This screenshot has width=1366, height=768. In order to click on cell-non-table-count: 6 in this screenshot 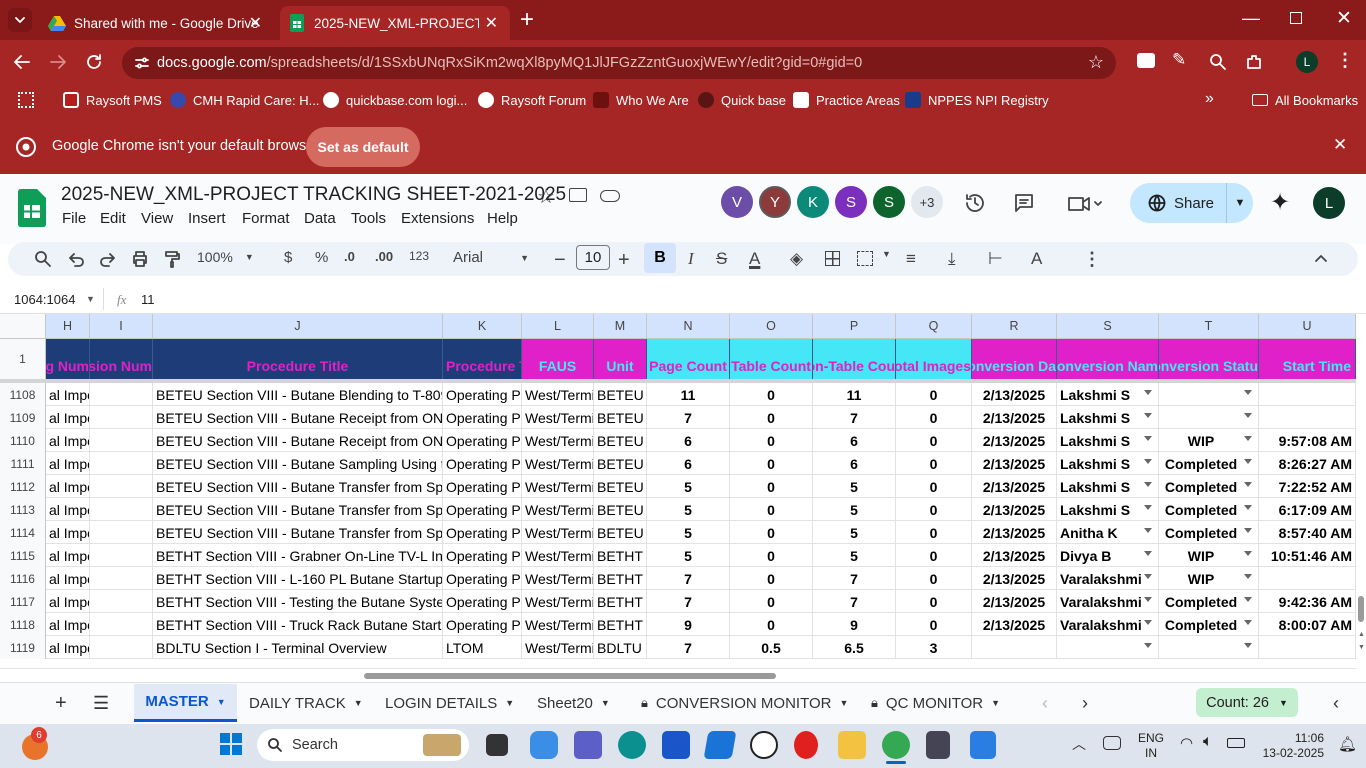, I will do `click(854, 440)`.